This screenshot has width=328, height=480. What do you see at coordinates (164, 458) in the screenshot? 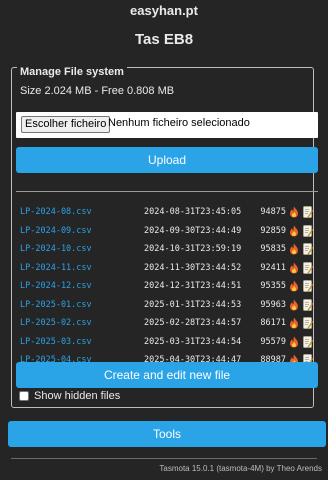
I see `footer-divider` at bounding box center [164, 458].